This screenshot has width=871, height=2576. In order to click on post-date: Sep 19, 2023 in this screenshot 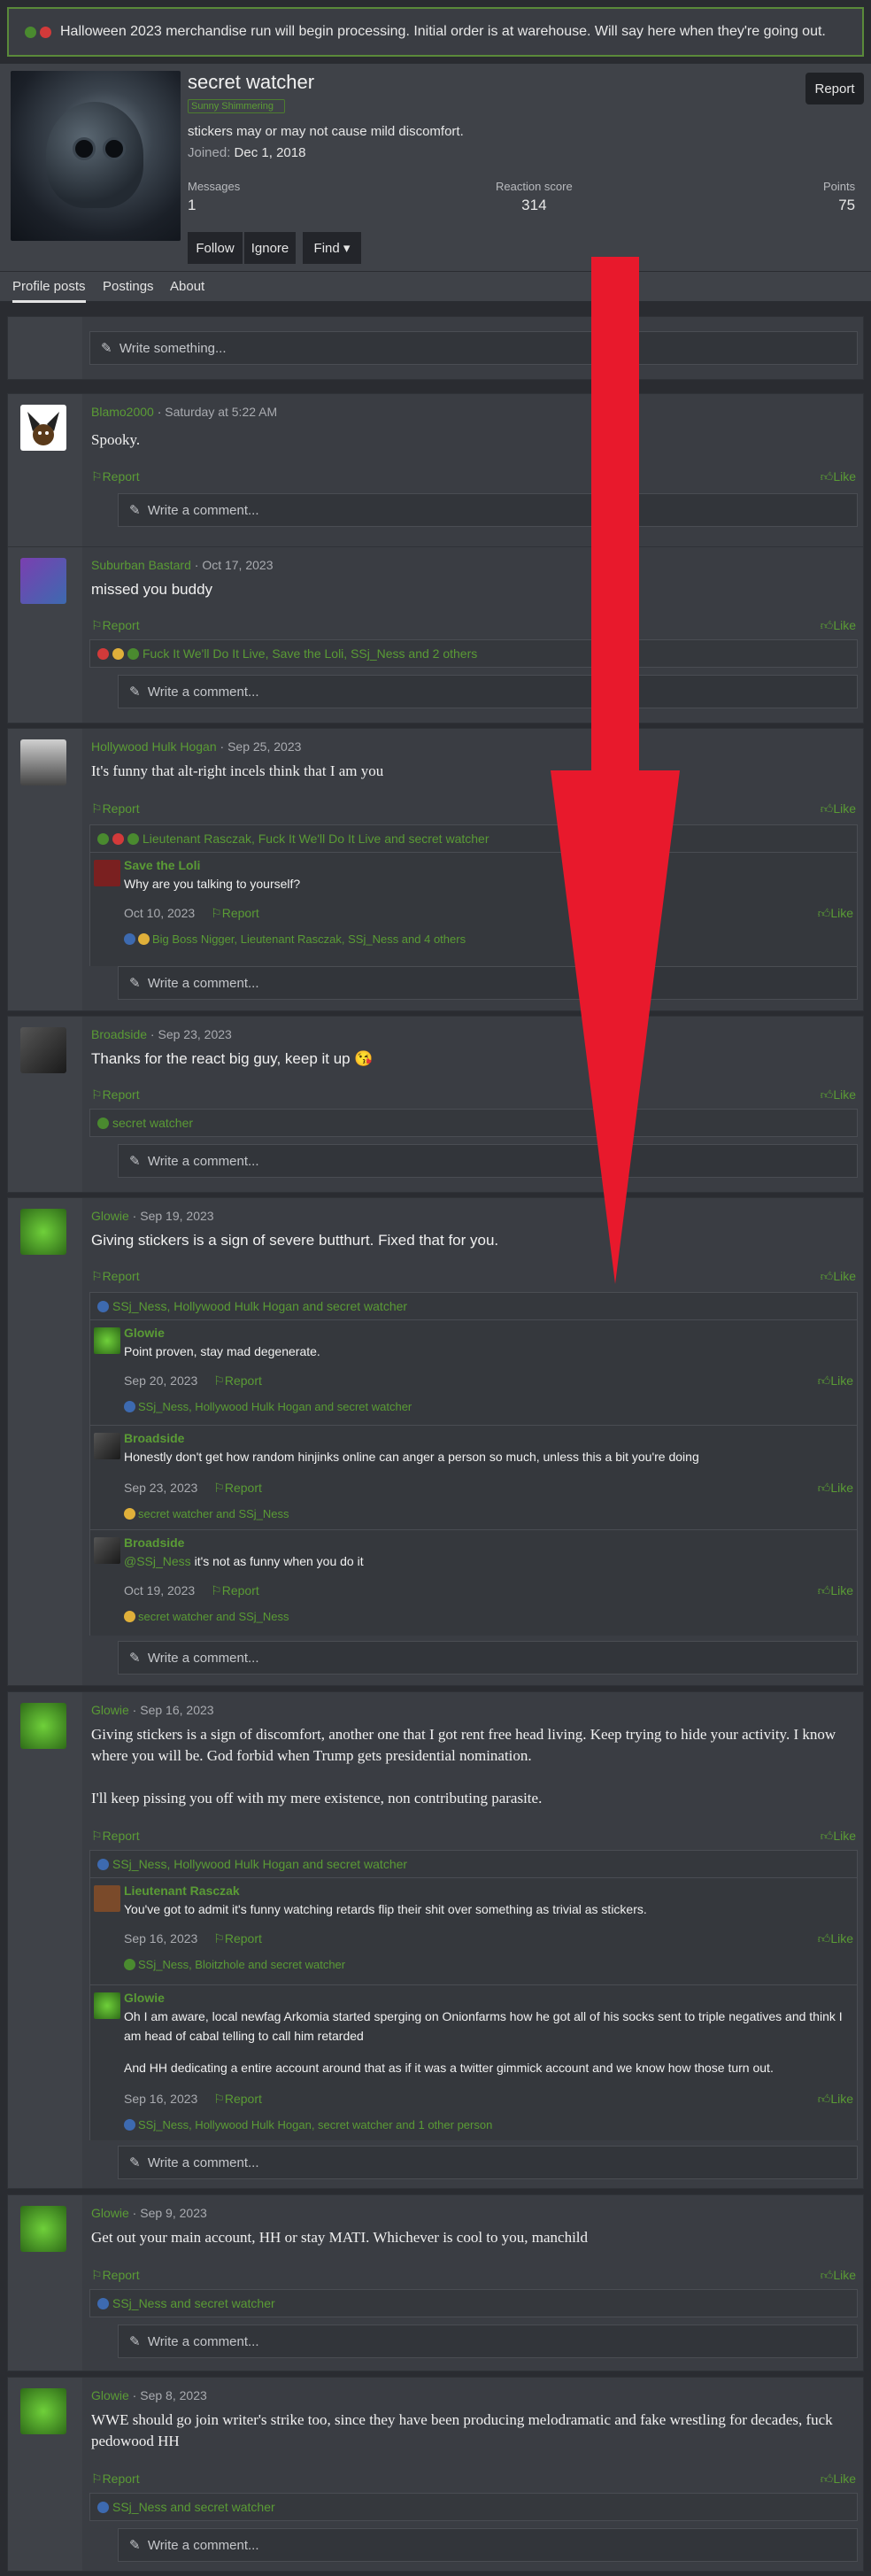, I will do `click(176, 1216)`.